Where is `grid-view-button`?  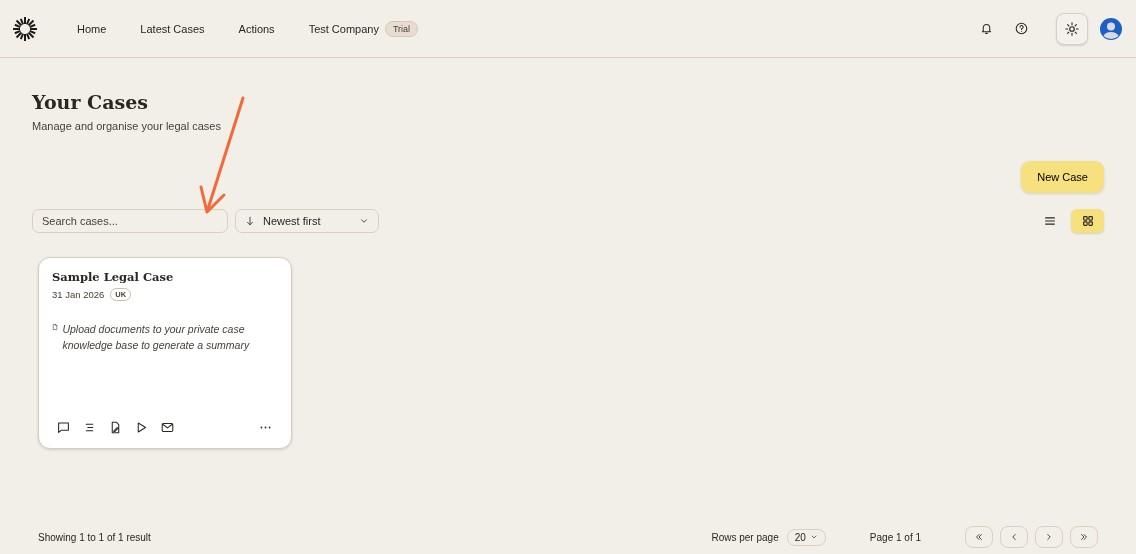
grid-view-button is located at coordinates (1087, 221).